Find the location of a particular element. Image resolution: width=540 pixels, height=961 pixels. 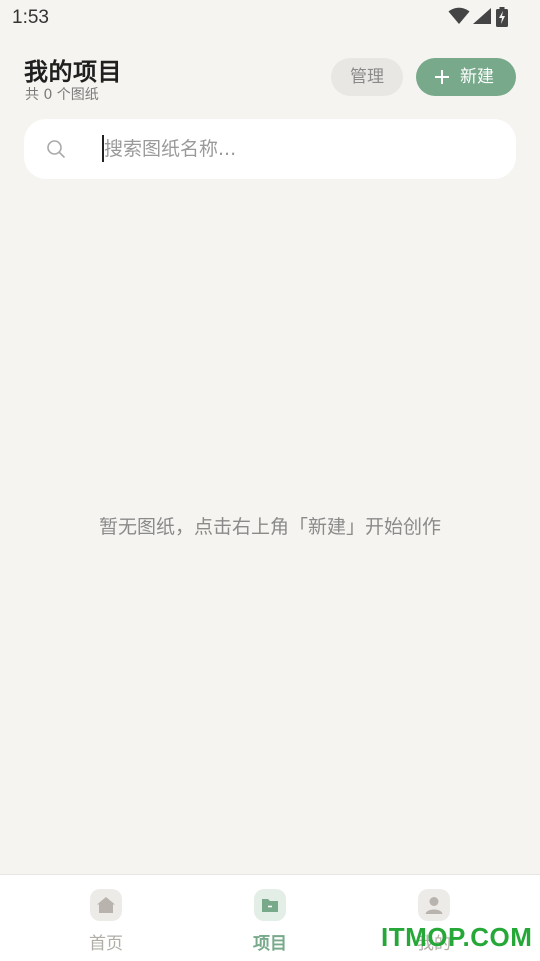

empty-state-message: 暂无图纸，点击右上角「新建」开始创作 is located at coordinates (269, 527).